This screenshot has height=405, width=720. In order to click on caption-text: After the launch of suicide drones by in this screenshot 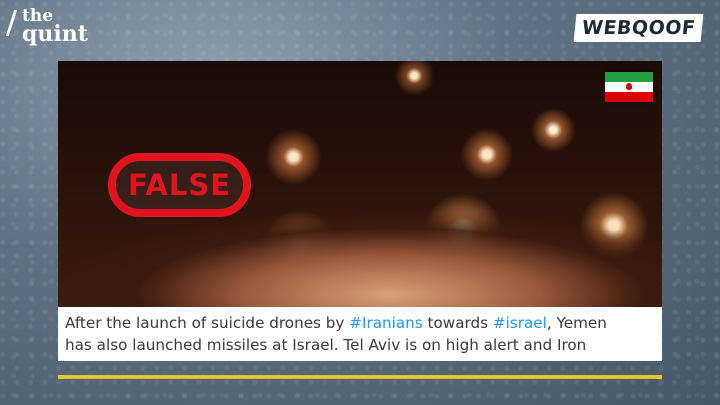, I will do `click(207, 323)`.